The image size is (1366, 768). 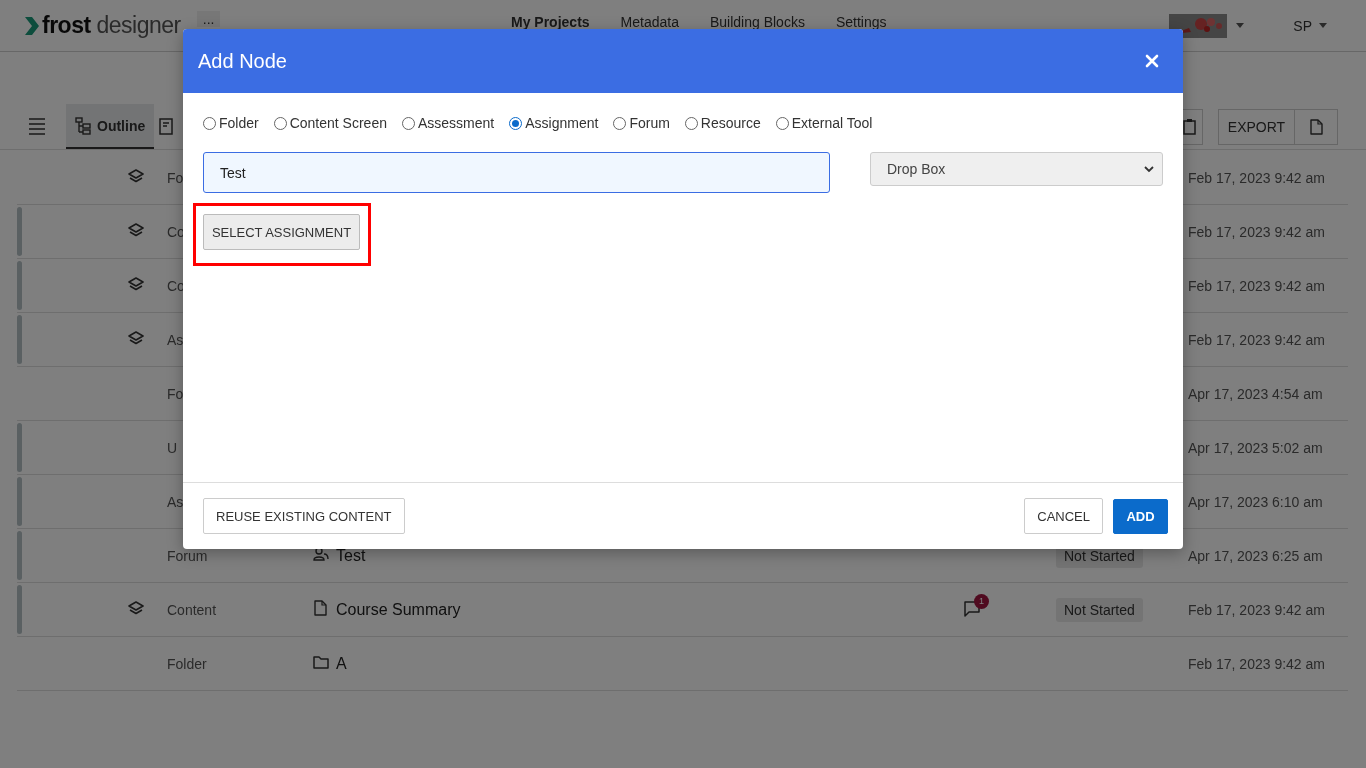 What do you see at coordinates (562, 123) in the screenshot?
I see `radio-label: Assignment` at bounding box center [562, 123].